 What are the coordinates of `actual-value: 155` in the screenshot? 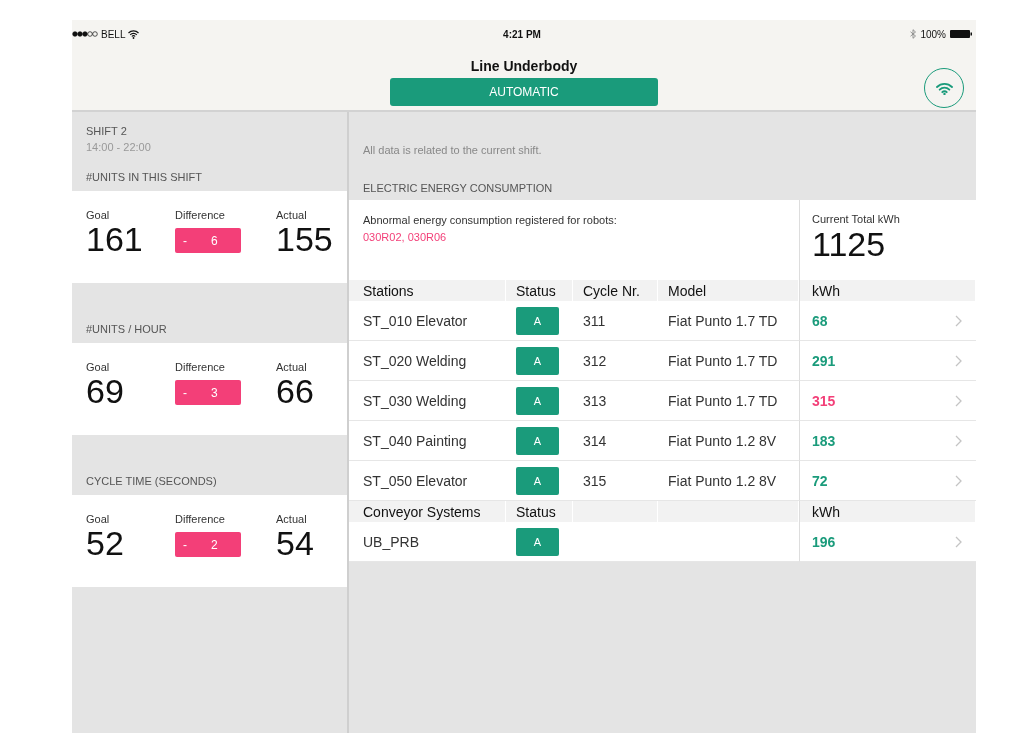 It's located at (305, 239).